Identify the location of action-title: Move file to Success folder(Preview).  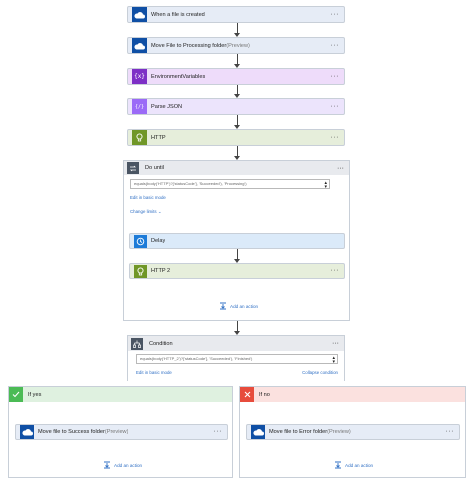
(83, 432).